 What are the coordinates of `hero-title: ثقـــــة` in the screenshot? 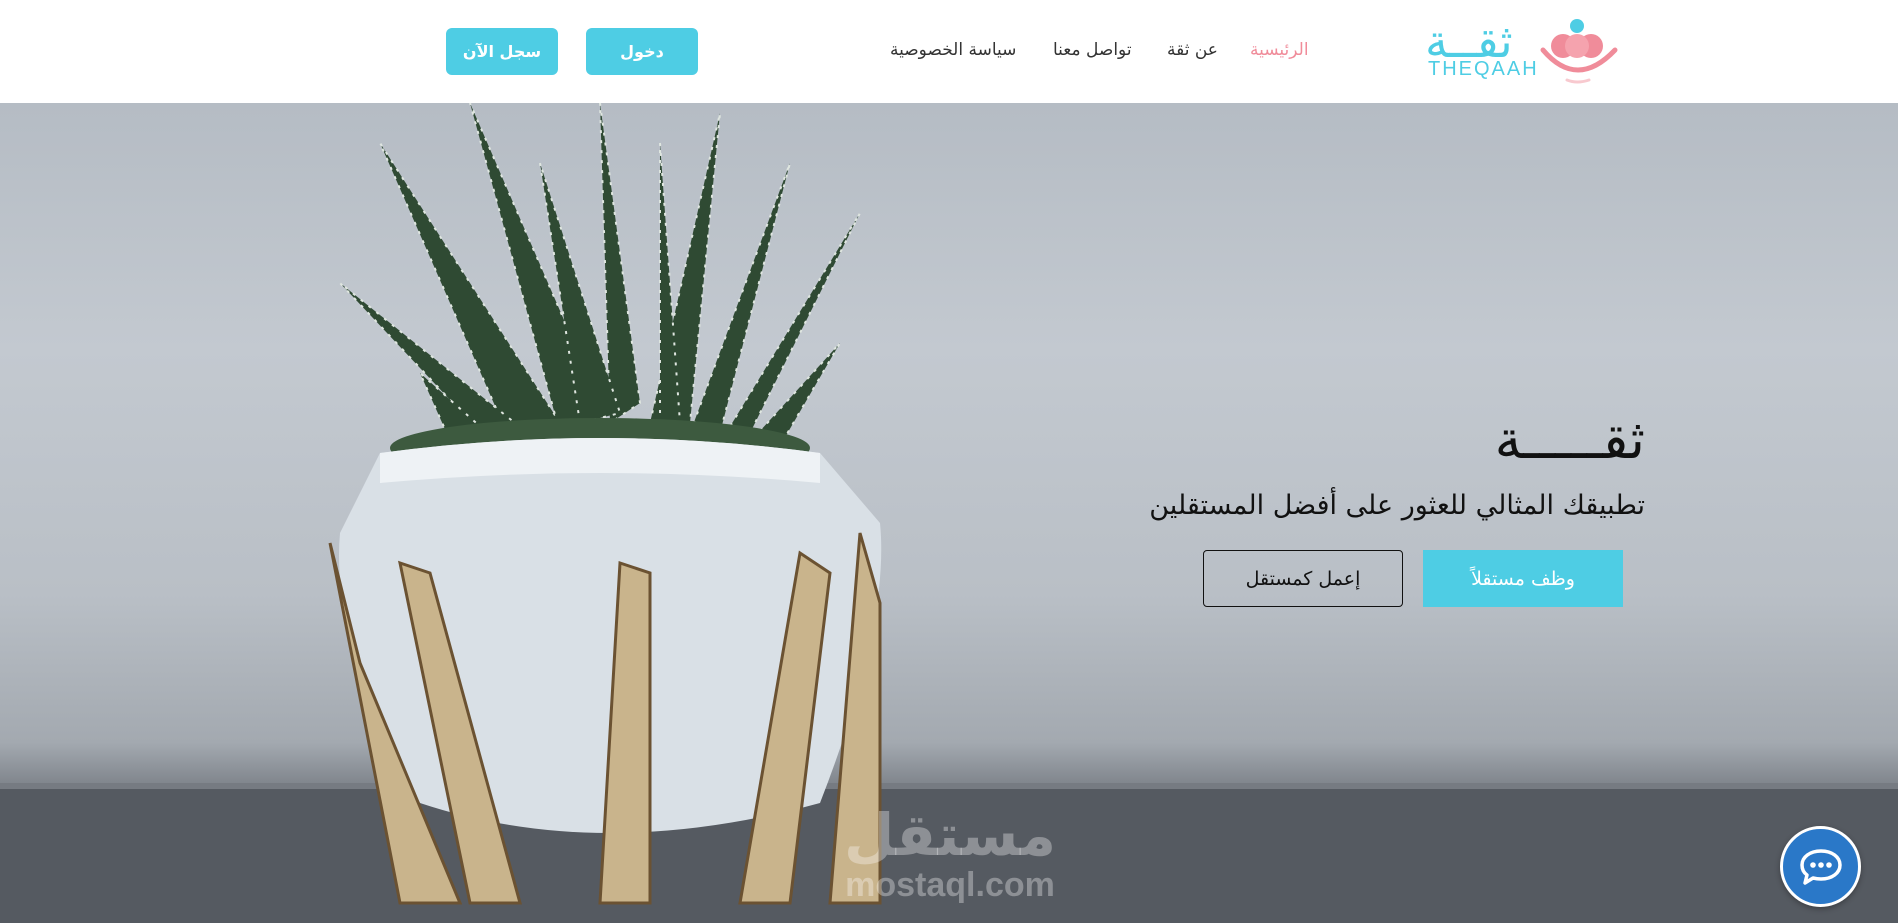 It's located at (1569, 439).